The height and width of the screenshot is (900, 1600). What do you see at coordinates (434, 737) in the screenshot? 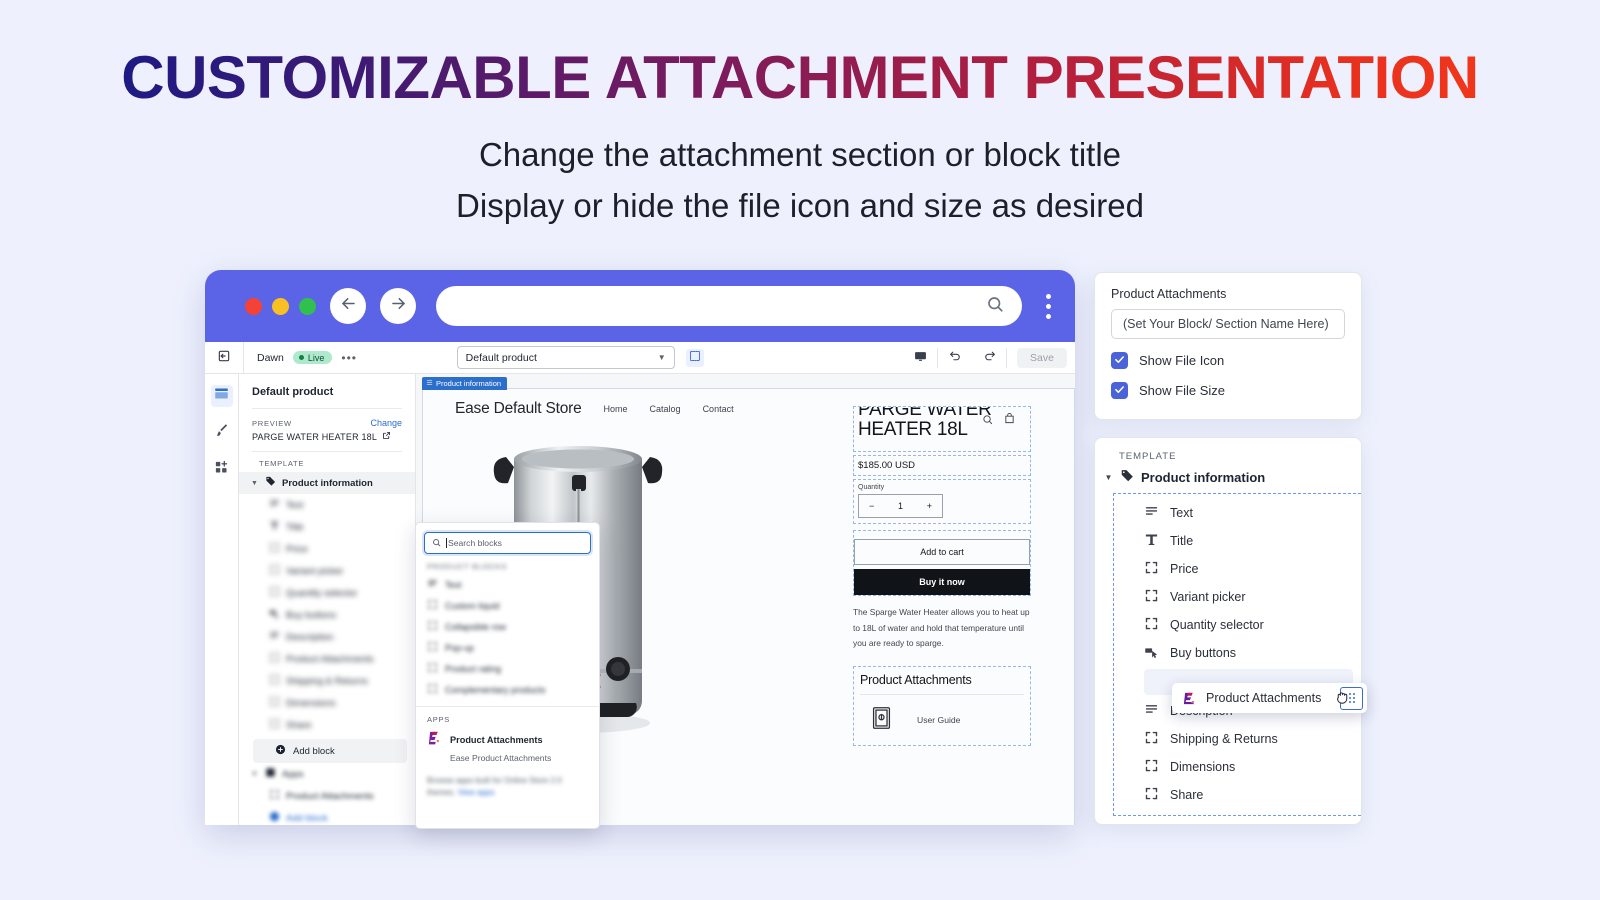
I see `ease-app-icon` at bounding box center [434, 737].